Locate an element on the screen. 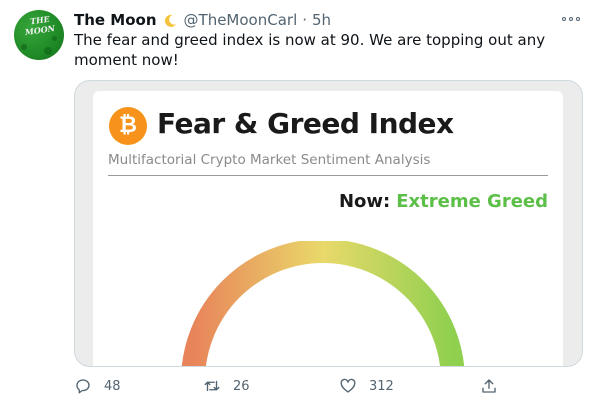  user-handle: @TheMoonCarl is located at coordinates (241, 20).